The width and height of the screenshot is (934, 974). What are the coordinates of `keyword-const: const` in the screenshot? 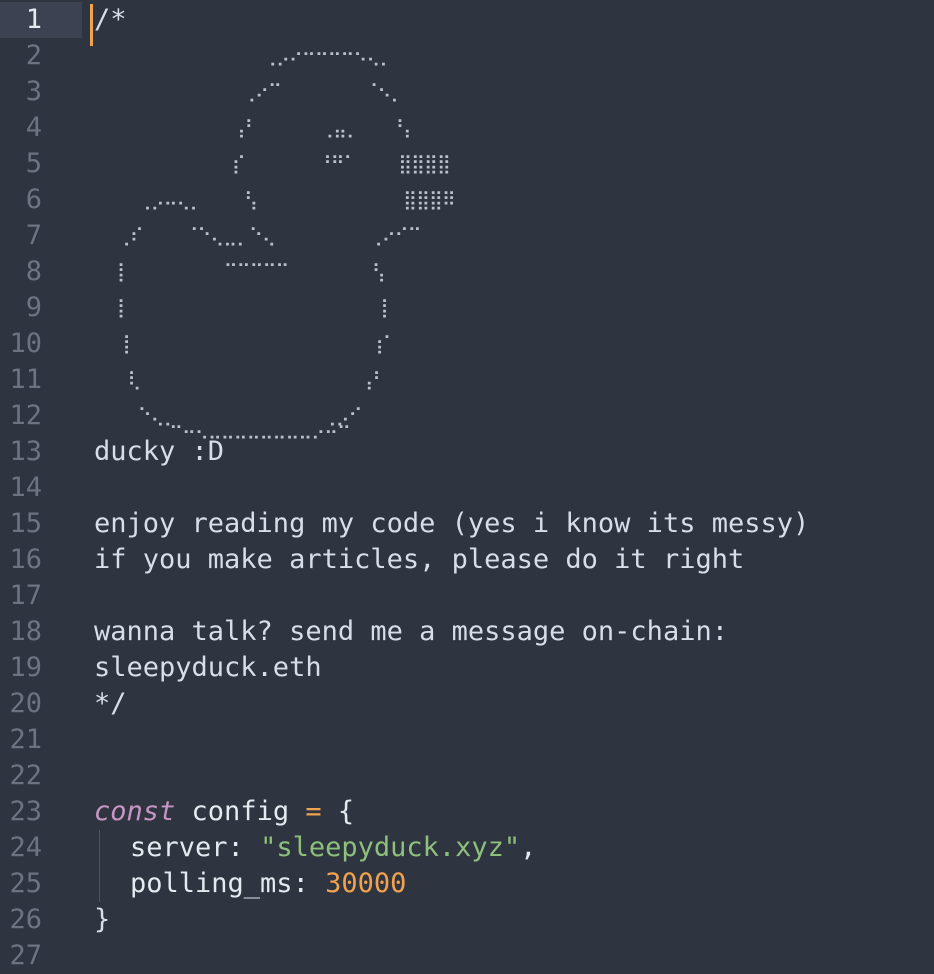 It's located at (135, 811).